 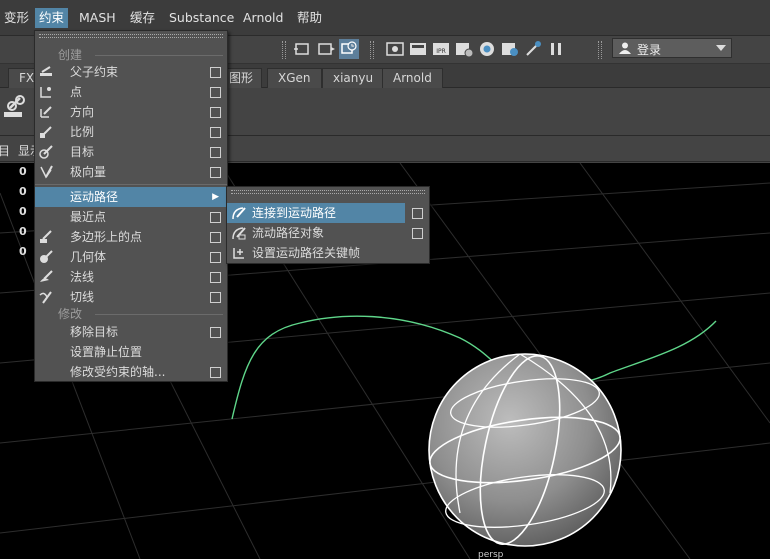 I want to click on user-icon, so click(x=625, y=48).